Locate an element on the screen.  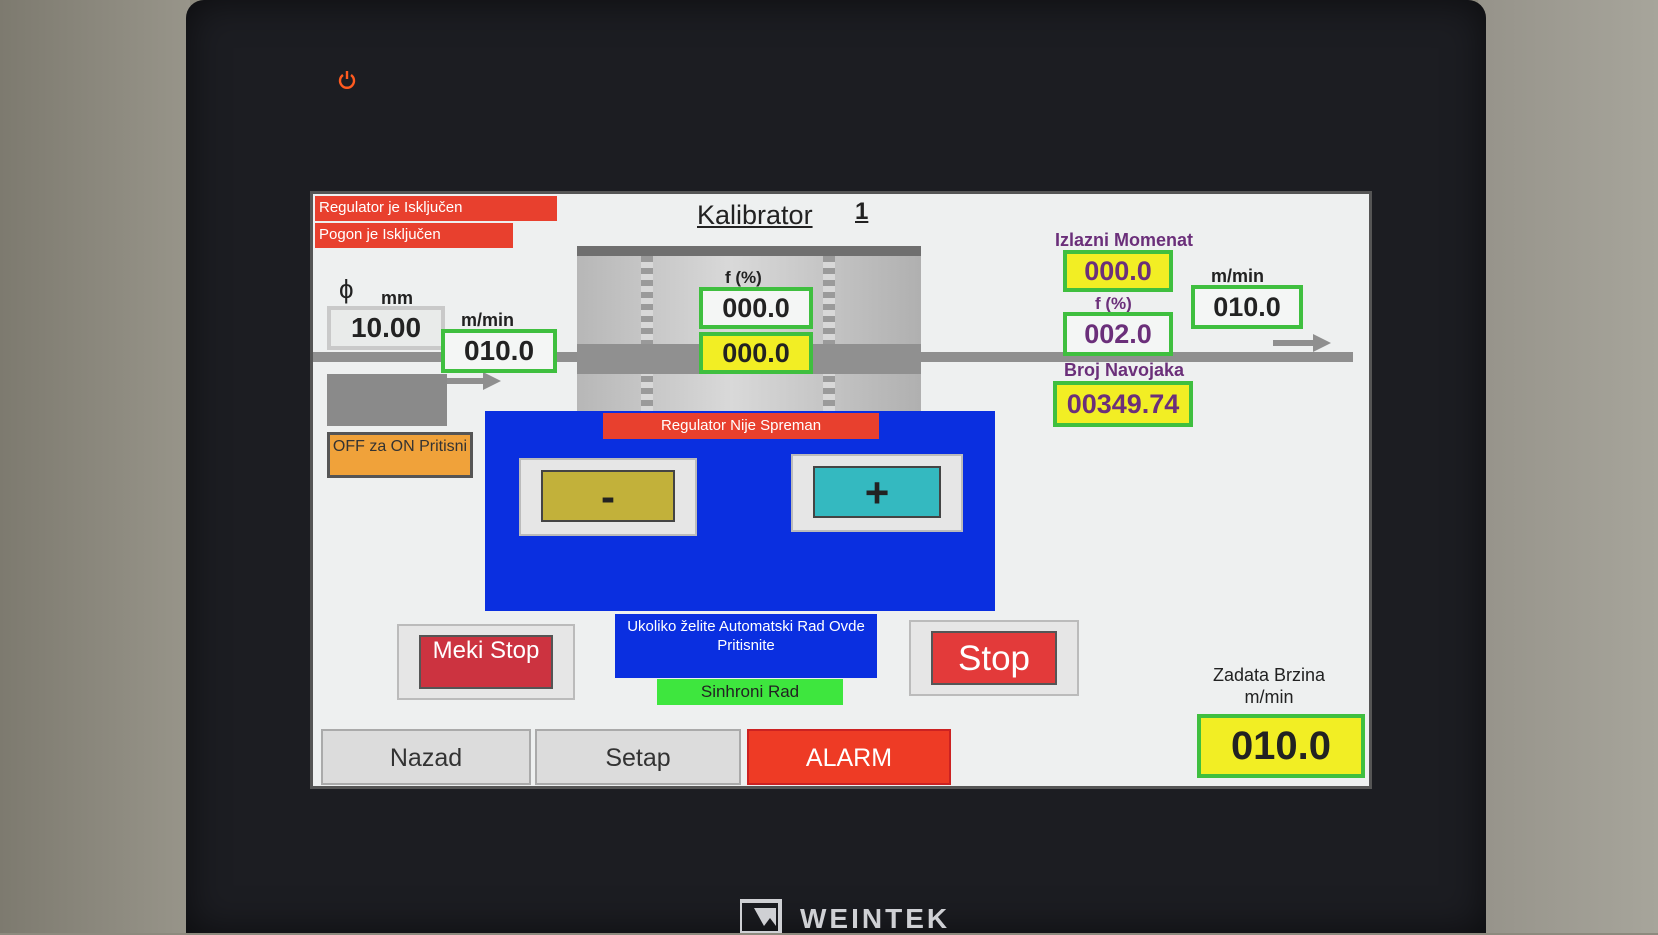
tab-back: Nazad is located at coordinates (426, 757).